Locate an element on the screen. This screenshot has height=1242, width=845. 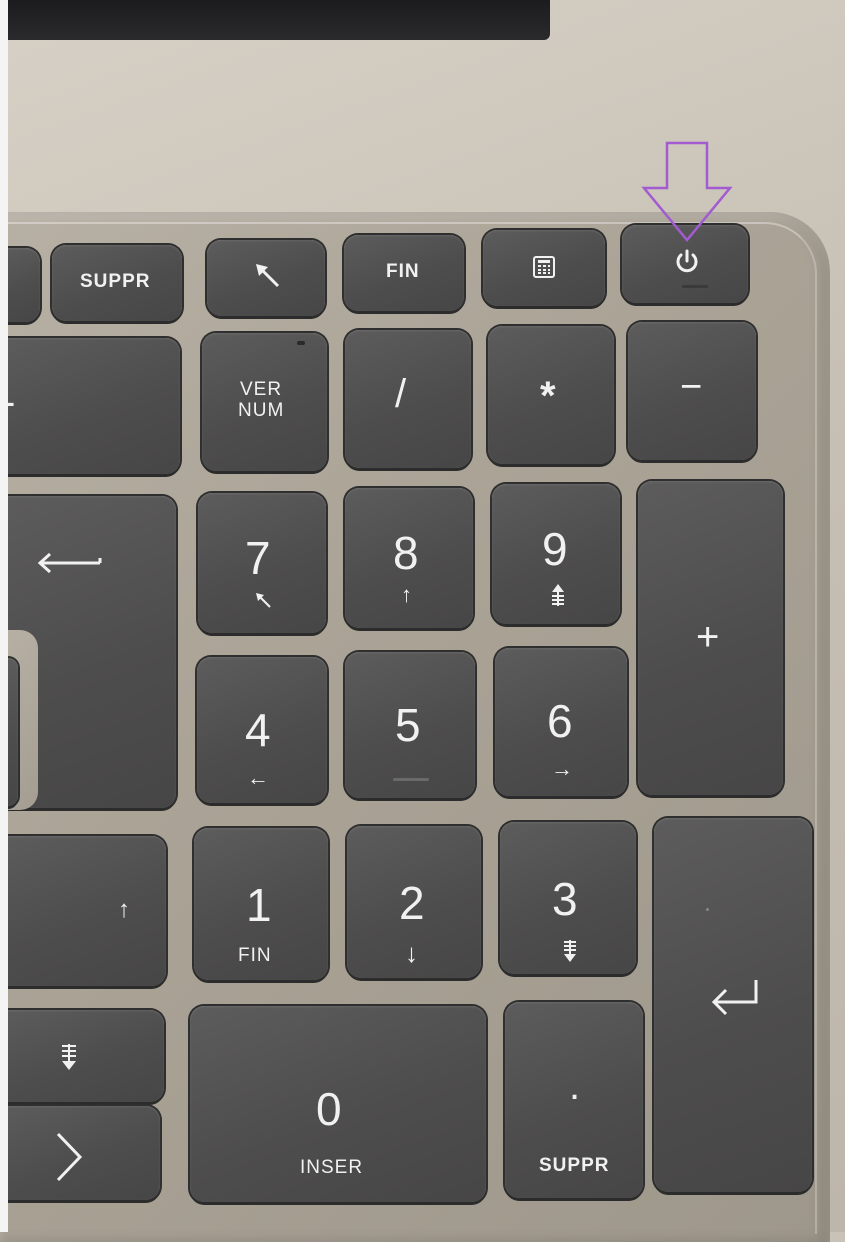
key-8-label: 8 is located at coordinates (406, 553).